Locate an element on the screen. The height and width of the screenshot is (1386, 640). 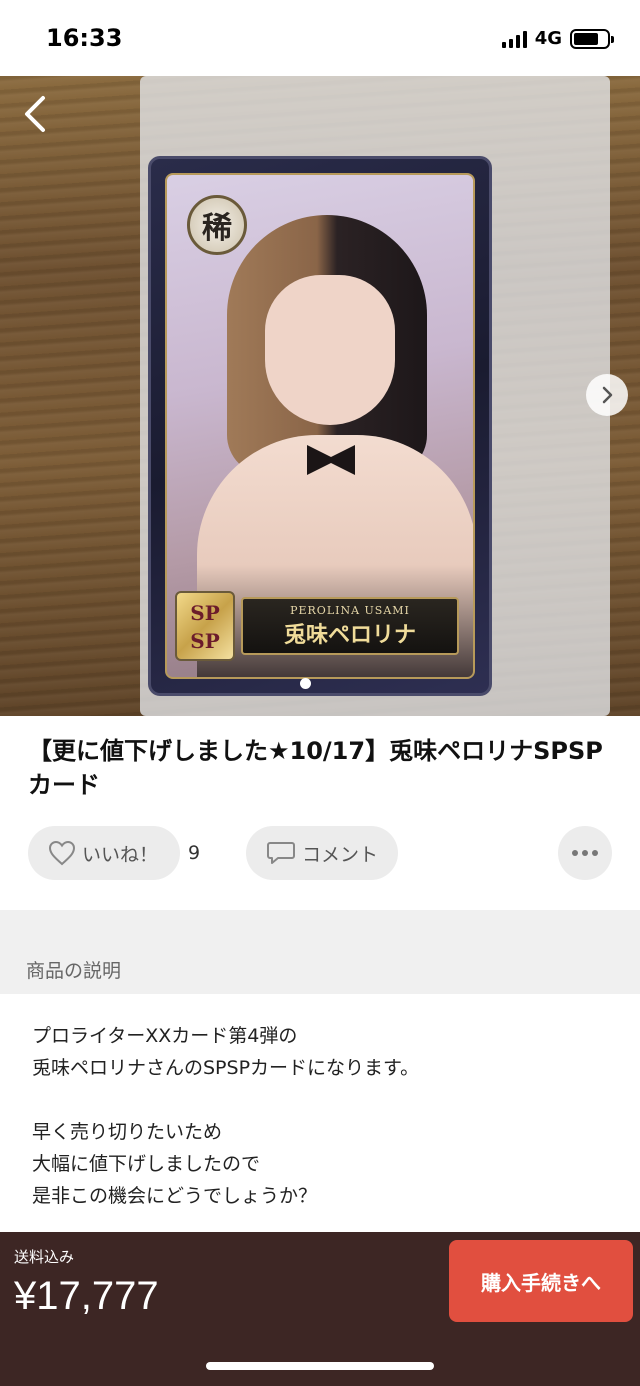
card-name-jp: 兎味ペロリナ is located at coordinates (349, 635).